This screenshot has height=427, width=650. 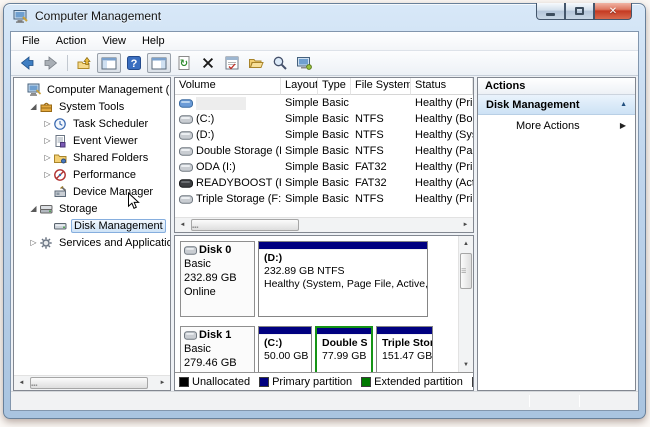 I want to click on services-gear-icon, so click(x=46, y=242).